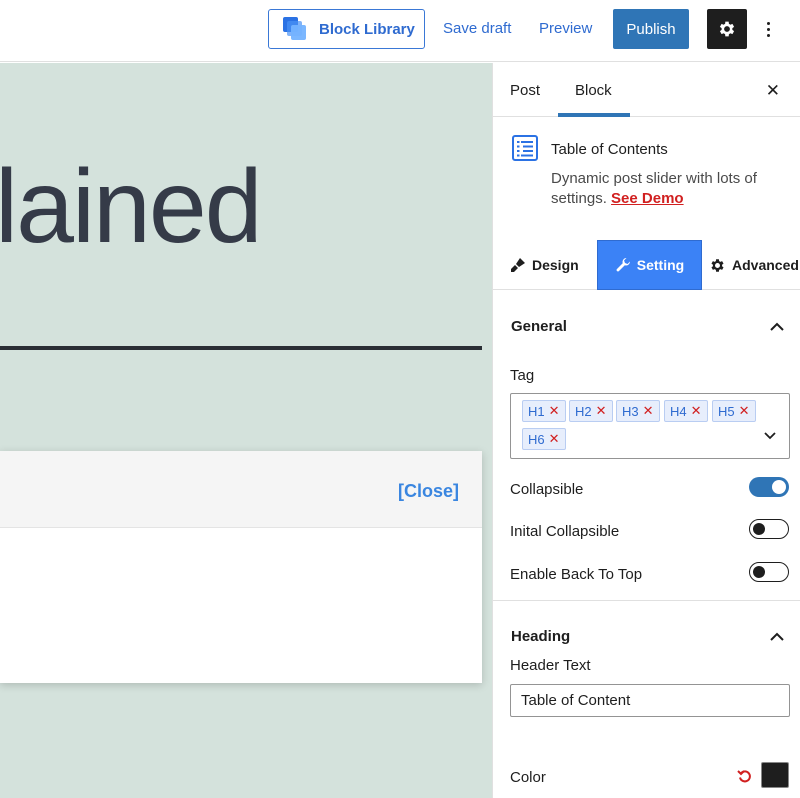 The height and width of the screenshot is (798, 800). Describe the element at coordinates (536, 411) in the screenshot. I see `tag-chip-label: H1` at that location.